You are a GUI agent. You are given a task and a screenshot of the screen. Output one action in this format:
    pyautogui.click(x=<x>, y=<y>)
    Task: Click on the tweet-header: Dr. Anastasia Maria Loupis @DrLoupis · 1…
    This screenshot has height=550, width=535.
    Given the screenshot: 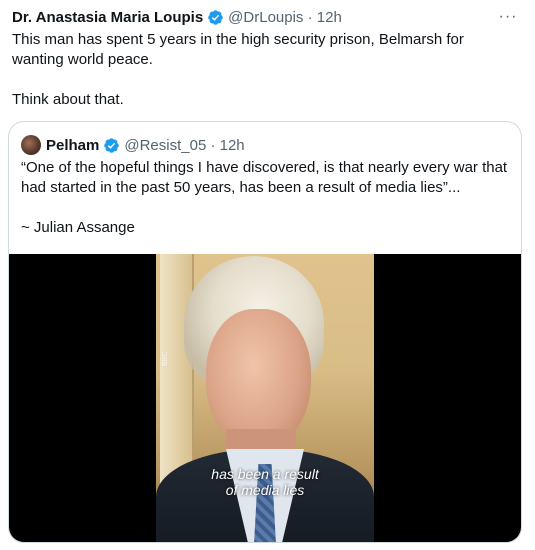 What is the action you would take?
    pyautogui.click(x=267, y=17)
    